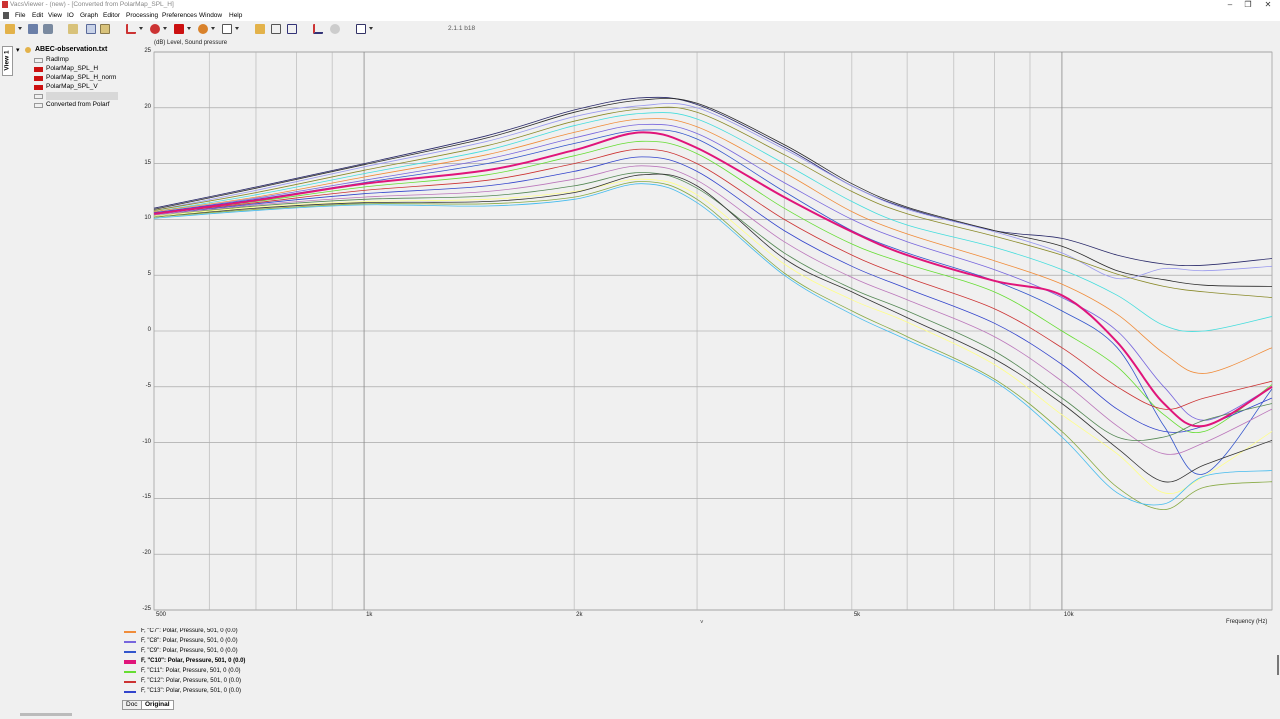 The height and width of the screenshot is (719, 1280). I want to click on y-tick-label: 10, so click(147, 218).